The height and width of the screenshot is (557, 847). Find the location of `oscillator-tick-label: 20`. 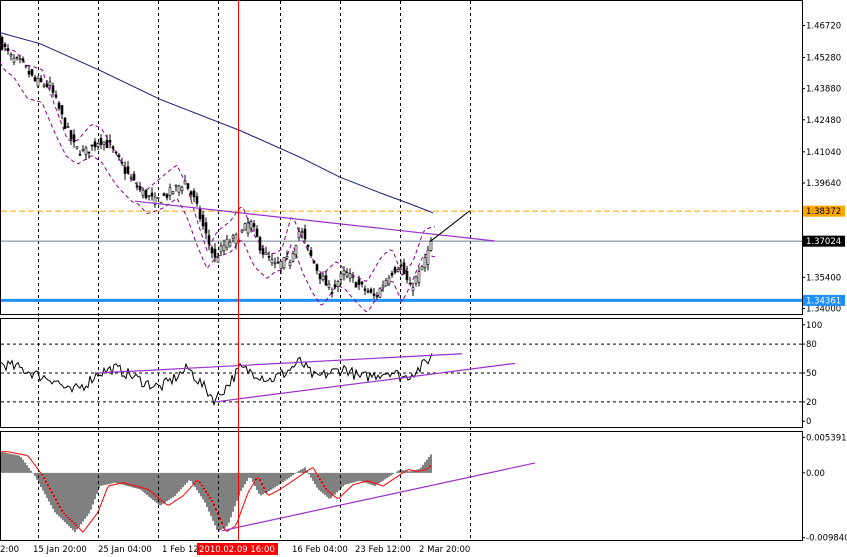

oscillator-tick-label: 20 is located at coordinates (811, 403).